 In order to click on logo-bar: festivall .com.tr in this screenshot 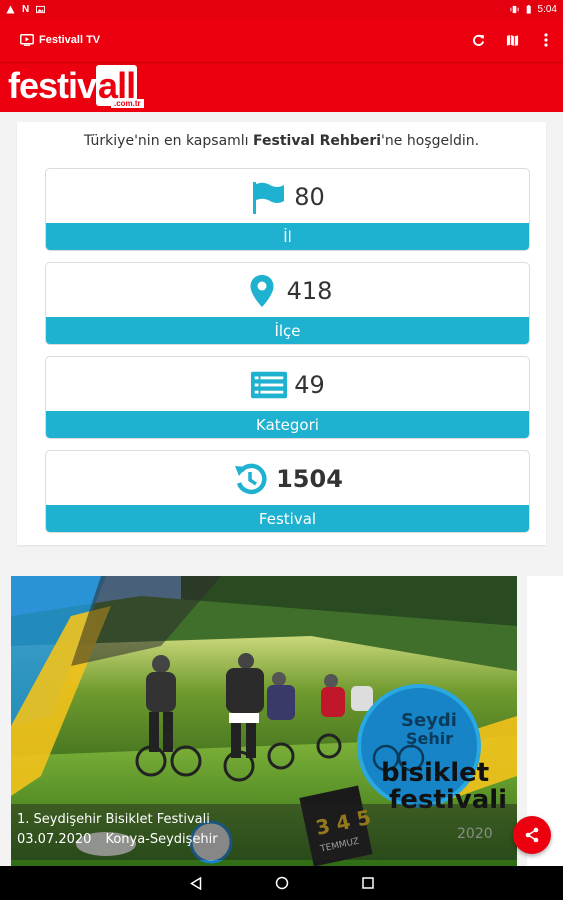, I will do `click(281, 87)`.